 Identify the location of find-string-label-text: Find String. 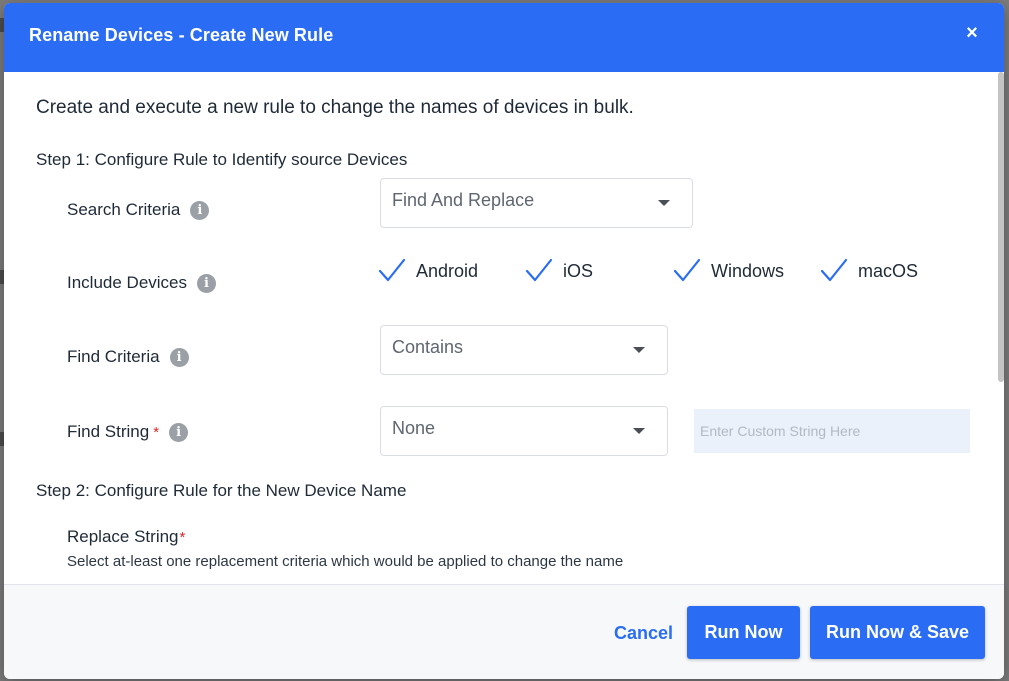
(108, 431).